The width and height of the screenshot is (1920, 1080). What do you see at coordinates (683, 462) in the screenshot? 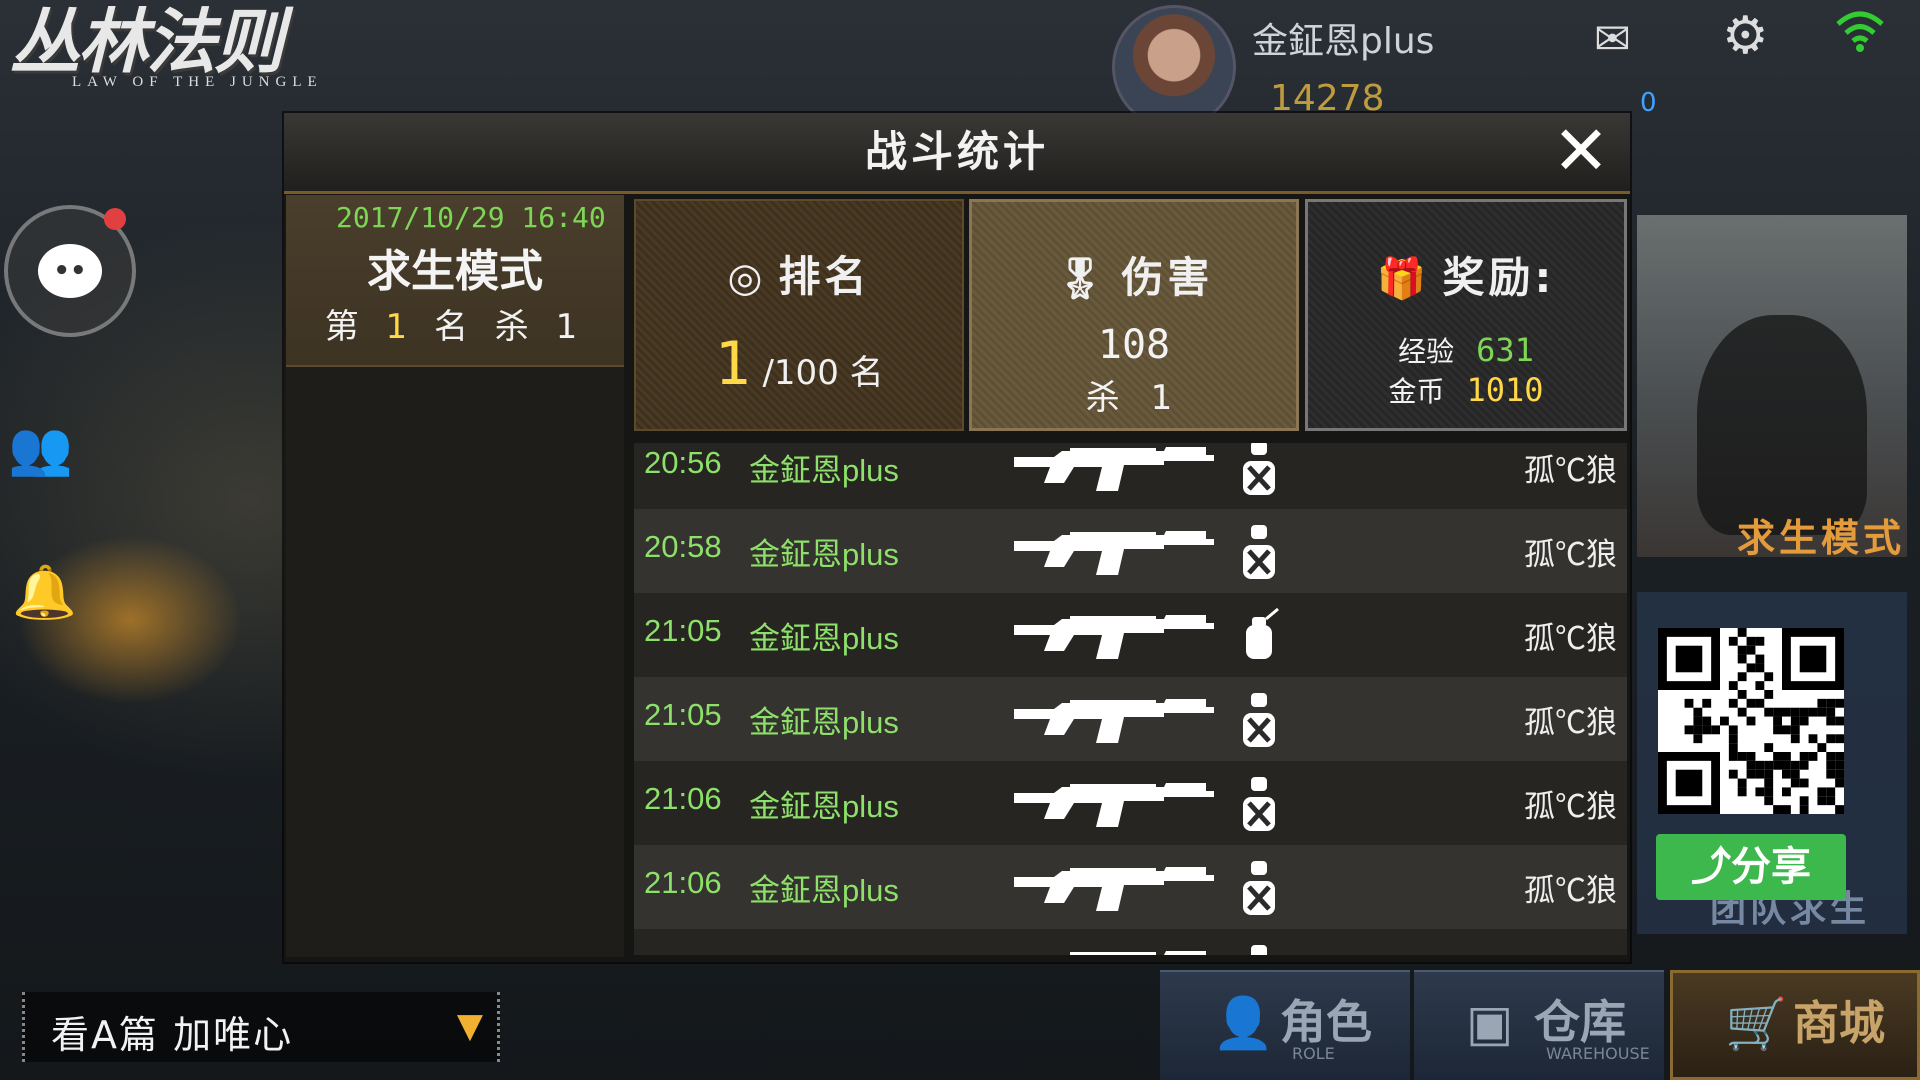
I see `kill-time: 20:56` at bounding box center [683, 462].